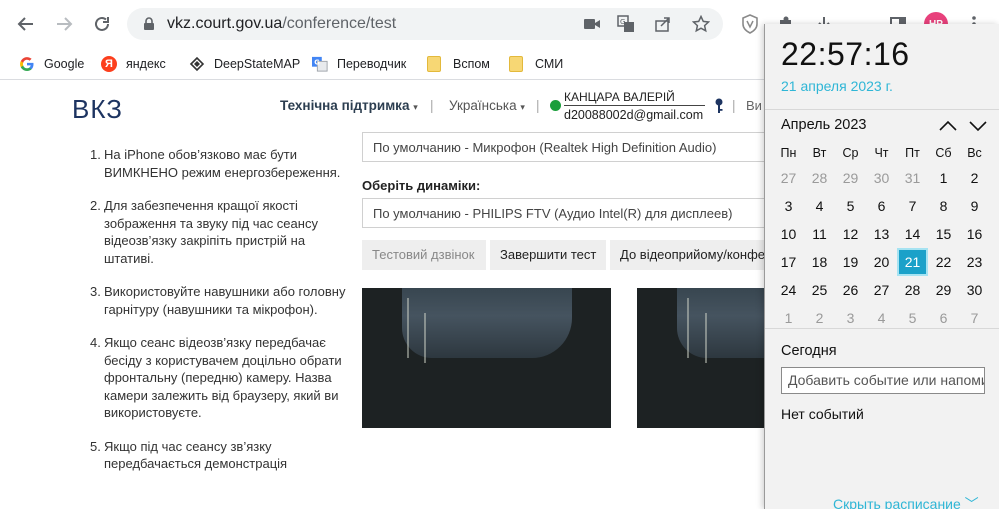 This screenshot has height=509, width=999. I want to click on to-reception-button: До відеоприйому/конференції, so click(691, 255).